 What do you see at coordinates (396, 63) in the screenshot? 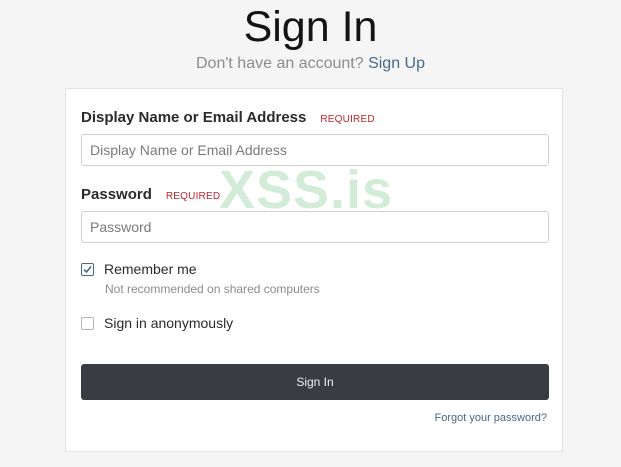
I see `signup-link: Sign Up` at bounding box center [396, 63].